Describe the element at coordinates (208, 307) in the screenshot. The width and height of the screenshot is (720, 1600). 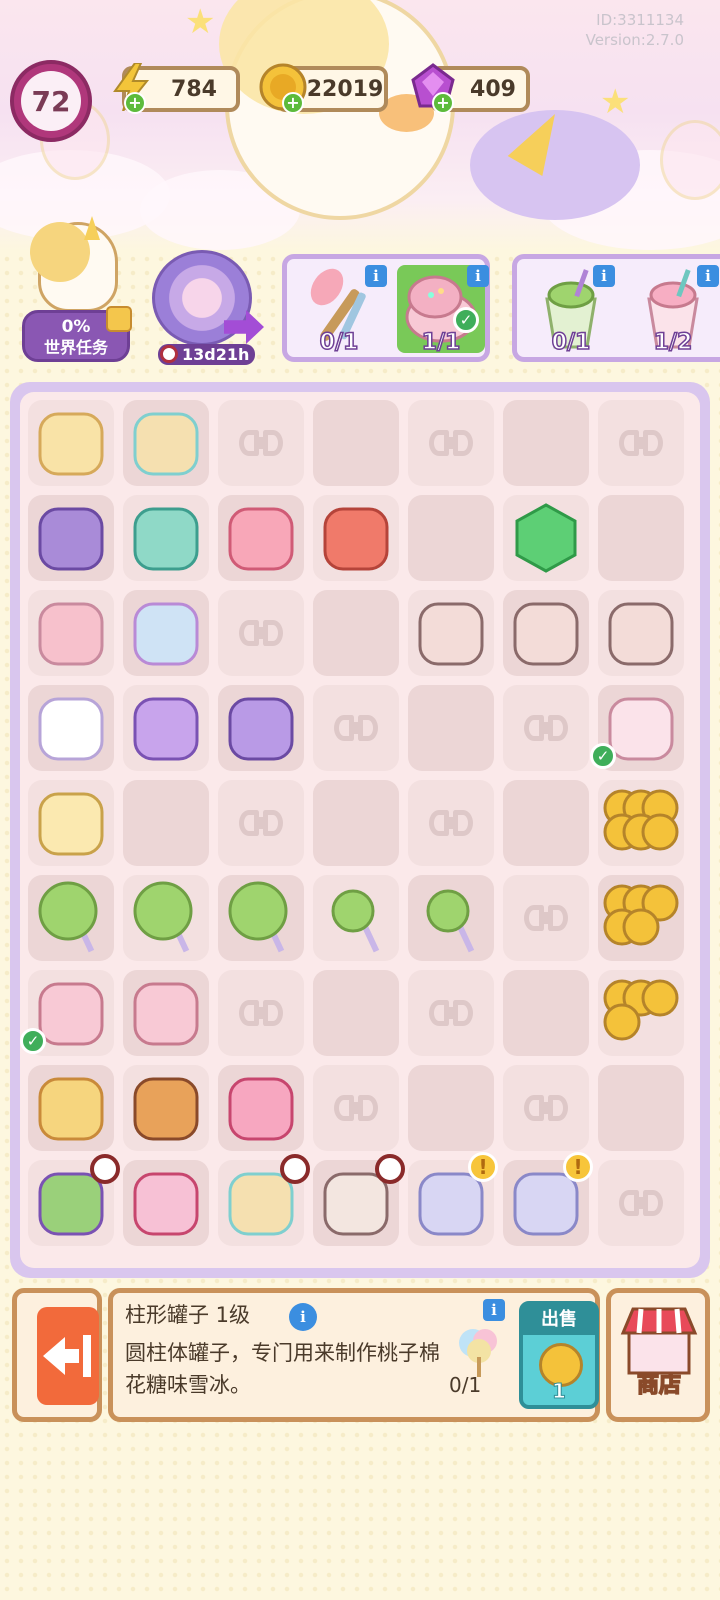
I see `event-button: 13d21h` at that location.